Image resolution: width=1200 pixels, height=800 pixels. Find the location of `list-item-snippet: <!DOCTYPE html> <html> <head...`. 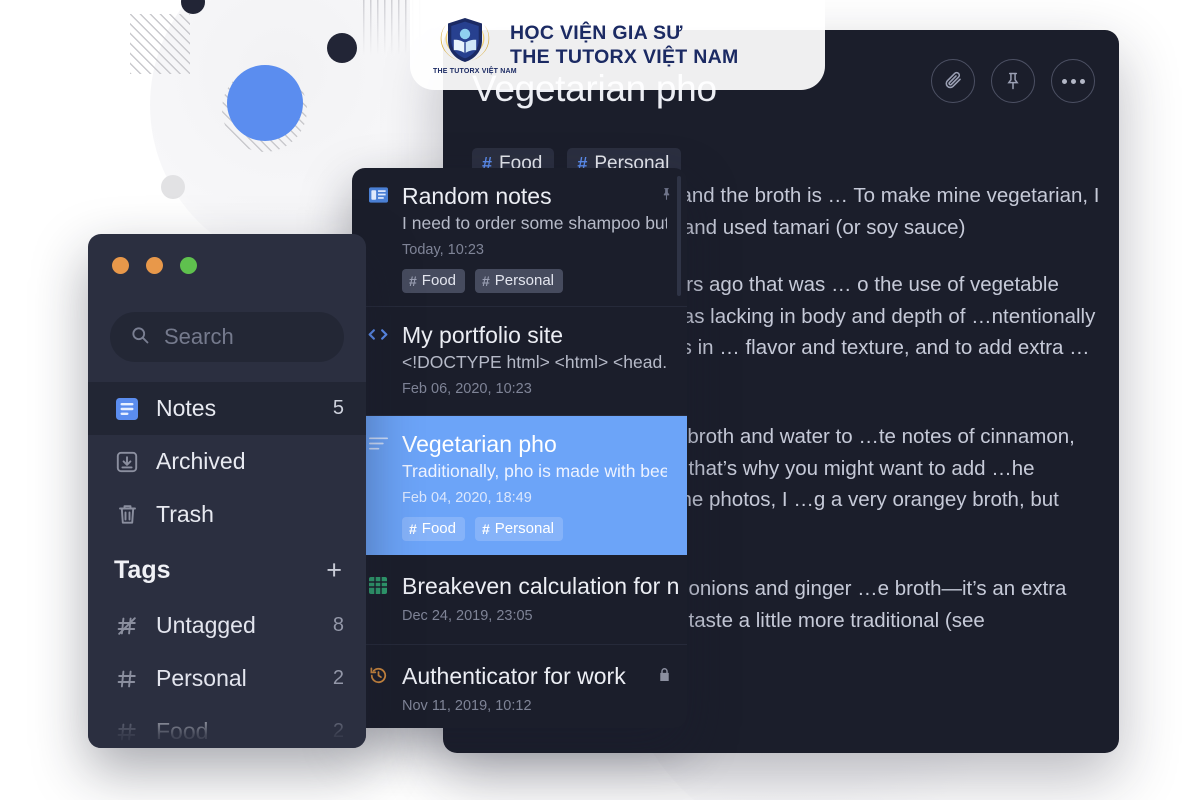

list-item-snippet: <!DOCTYPE html> <html> <head... is located at coordinates (534, 362).